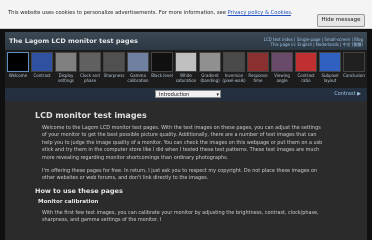 This screenshot has width=372, height=240. I want to click on test-thumbnail: Display settings, so click(66, 69).